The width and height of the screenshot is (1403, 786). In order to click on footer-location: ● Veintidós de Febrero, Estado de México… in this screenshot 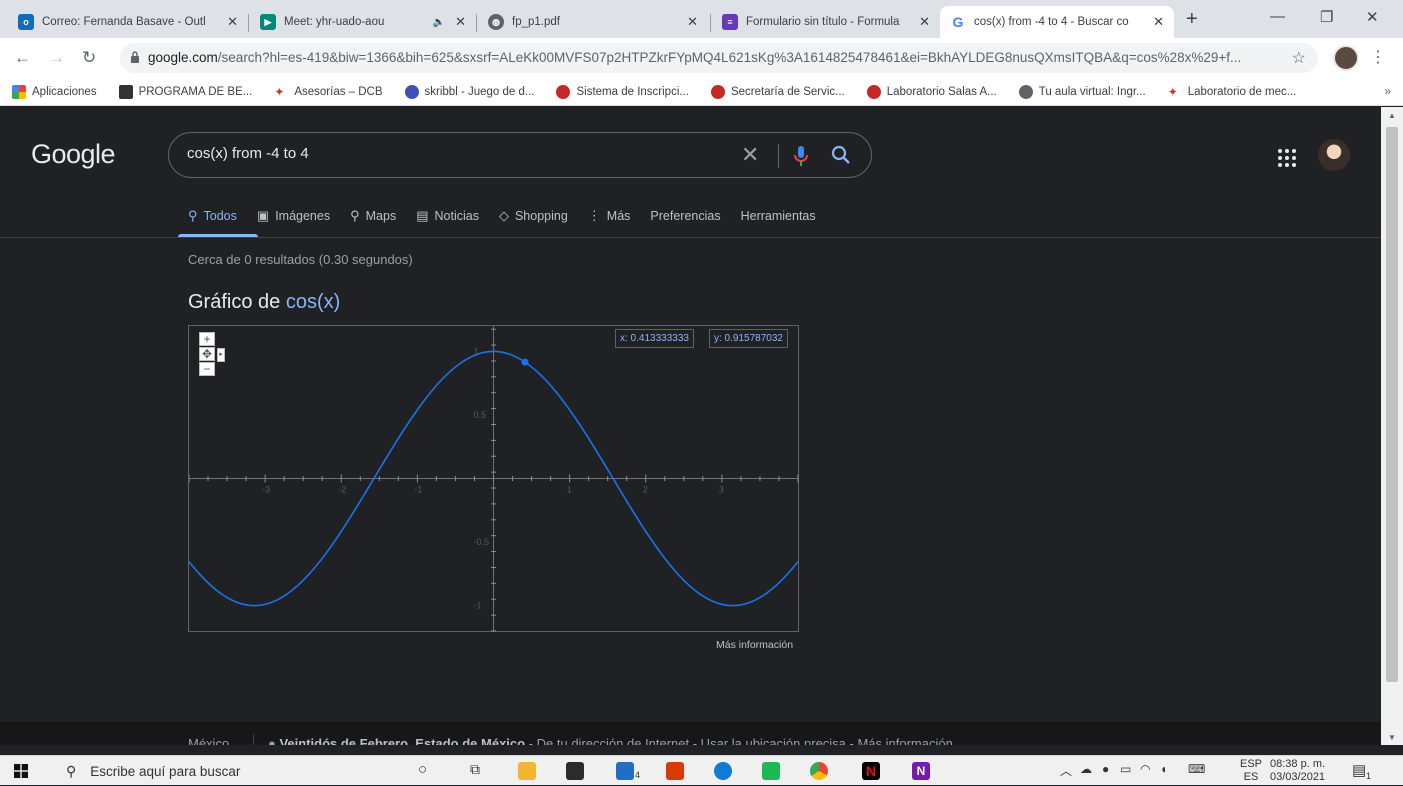, I will do `click(610, 740)`.